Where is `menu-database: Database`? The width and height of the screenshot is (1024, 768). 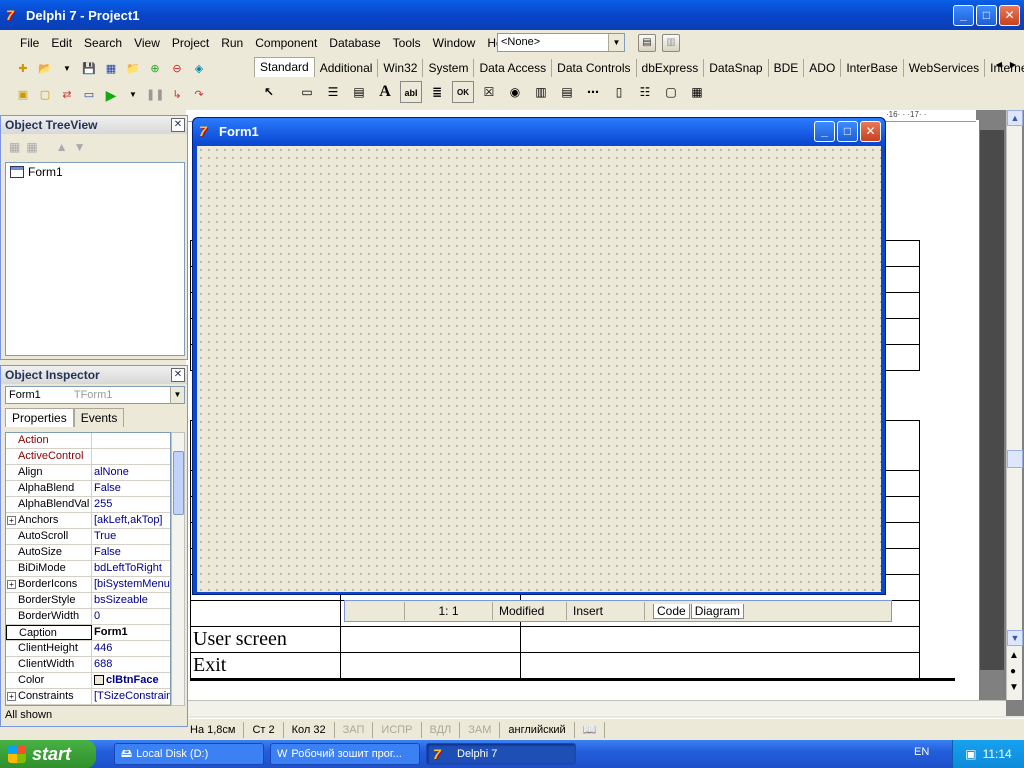
menu-database: Database is located at coordinates (354, 43).